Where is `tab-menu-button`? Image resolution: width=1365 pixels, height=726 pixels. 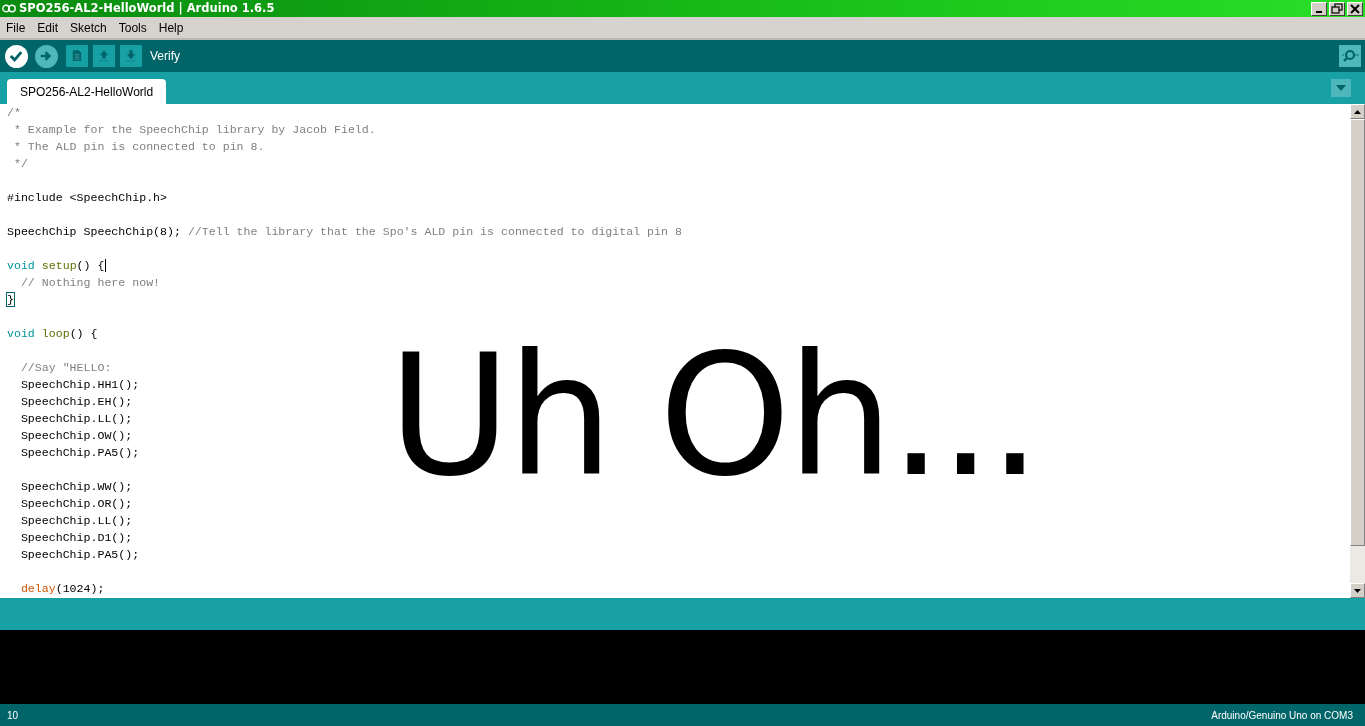 tab-menu-button is located at coordinates (1341, 88).